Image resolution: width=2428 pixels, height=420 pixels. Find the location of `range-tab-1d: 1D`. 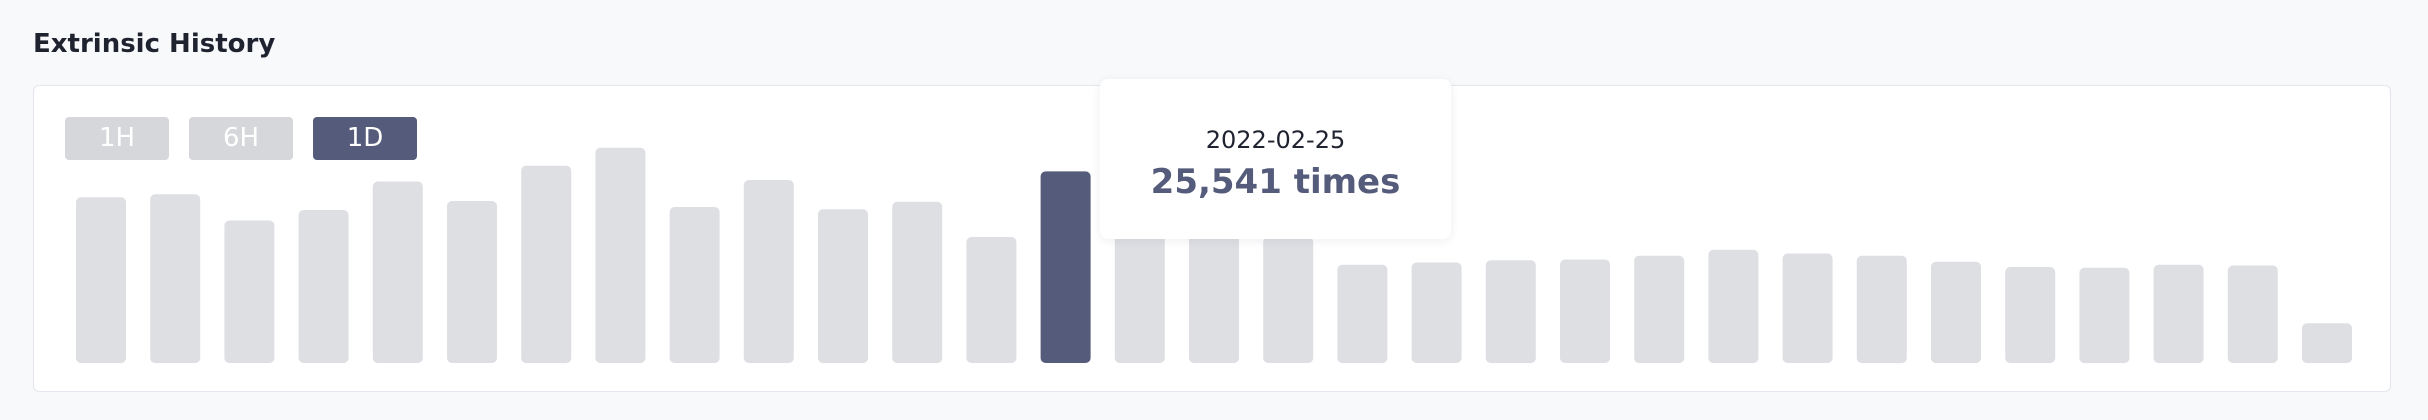

range-tab-1d: 1D is located at coordinates (365, 138).